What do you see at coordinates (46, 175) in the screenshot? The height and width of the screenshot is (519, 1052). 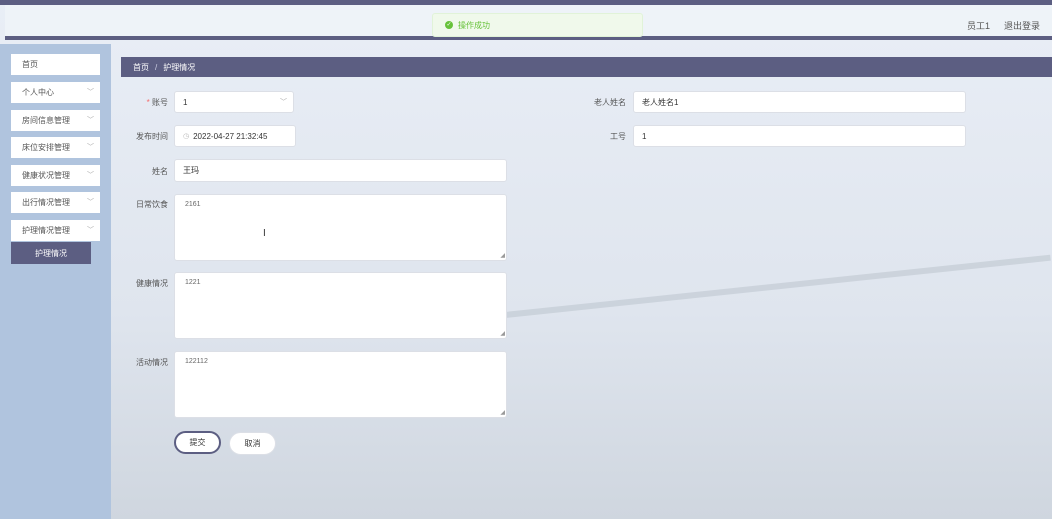 I see `sidebar-item-label: 健康状况管理` at bounding box center [46, 175].